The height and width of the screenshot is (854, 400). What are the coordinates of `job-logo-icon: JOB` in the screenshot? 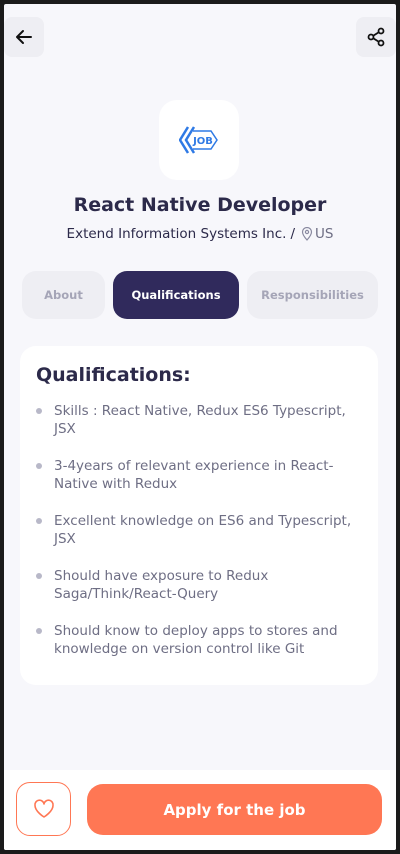 It's located at (198, 140).